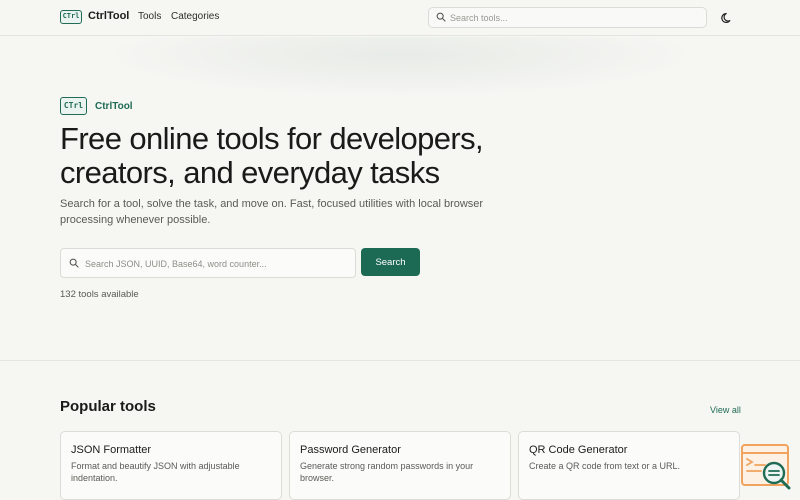  What do you see at coordinates (575, 18) in the screenshot?
I see `header-search-input` at bounding box center [575, 18].